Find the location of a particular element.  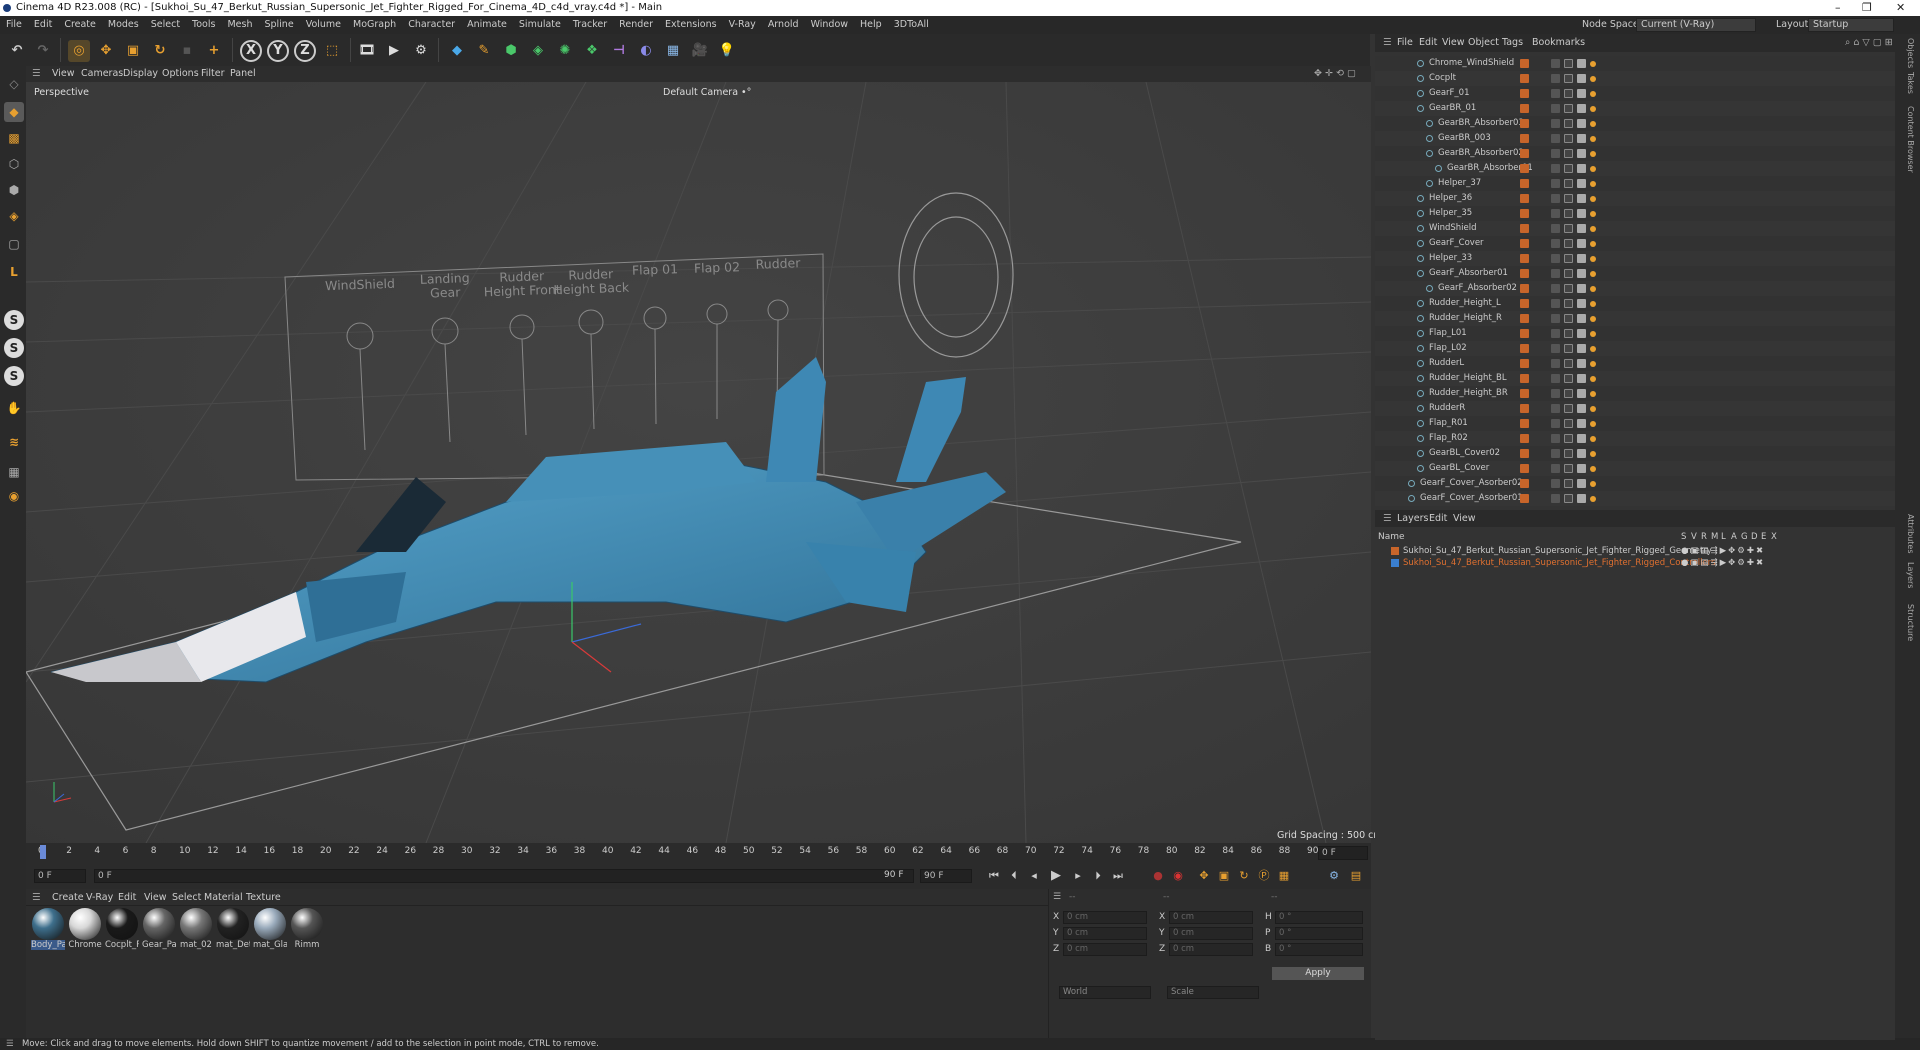

apply-button: Apply is located at coordinates (1318, 973).